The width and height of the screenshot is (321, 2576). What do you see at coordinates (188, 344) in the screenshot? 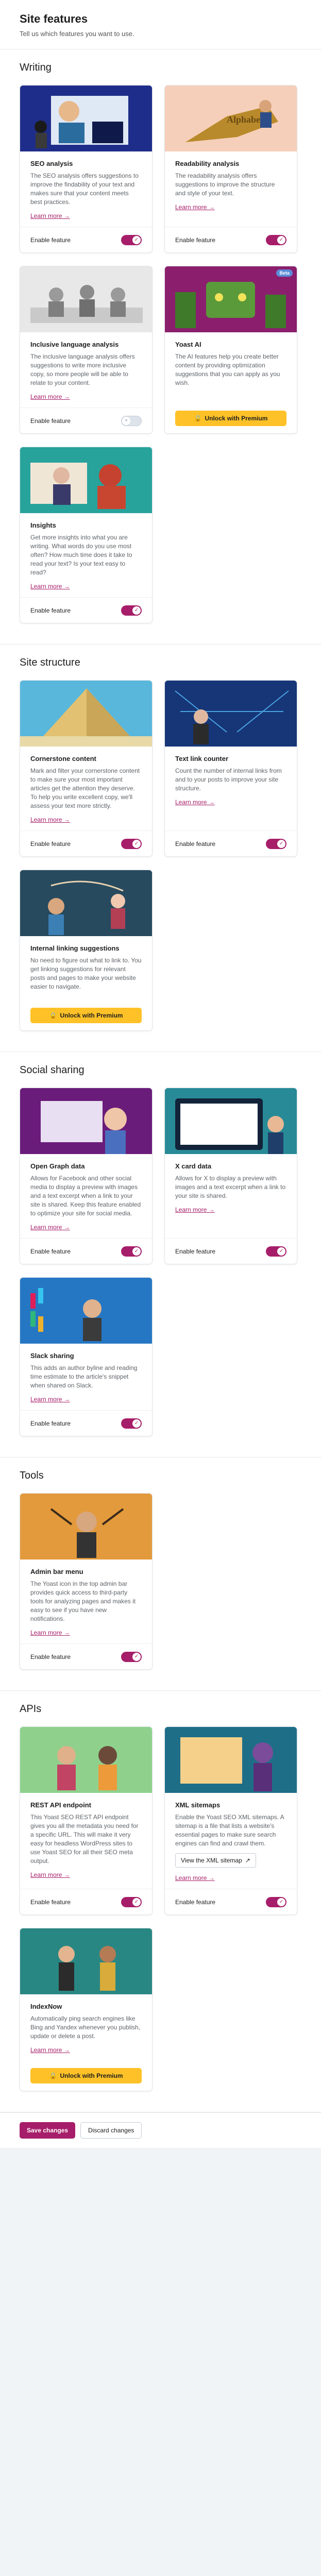
I see `card-title: Yoast AI` at bounding box center [188, 344].